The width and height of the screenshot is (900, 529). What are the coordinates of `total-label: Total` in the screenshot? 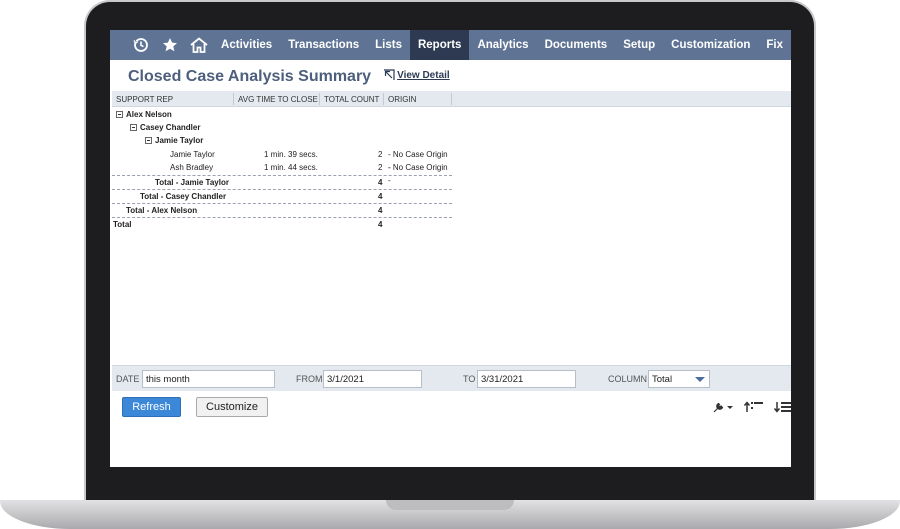 It's located at (122, 224).